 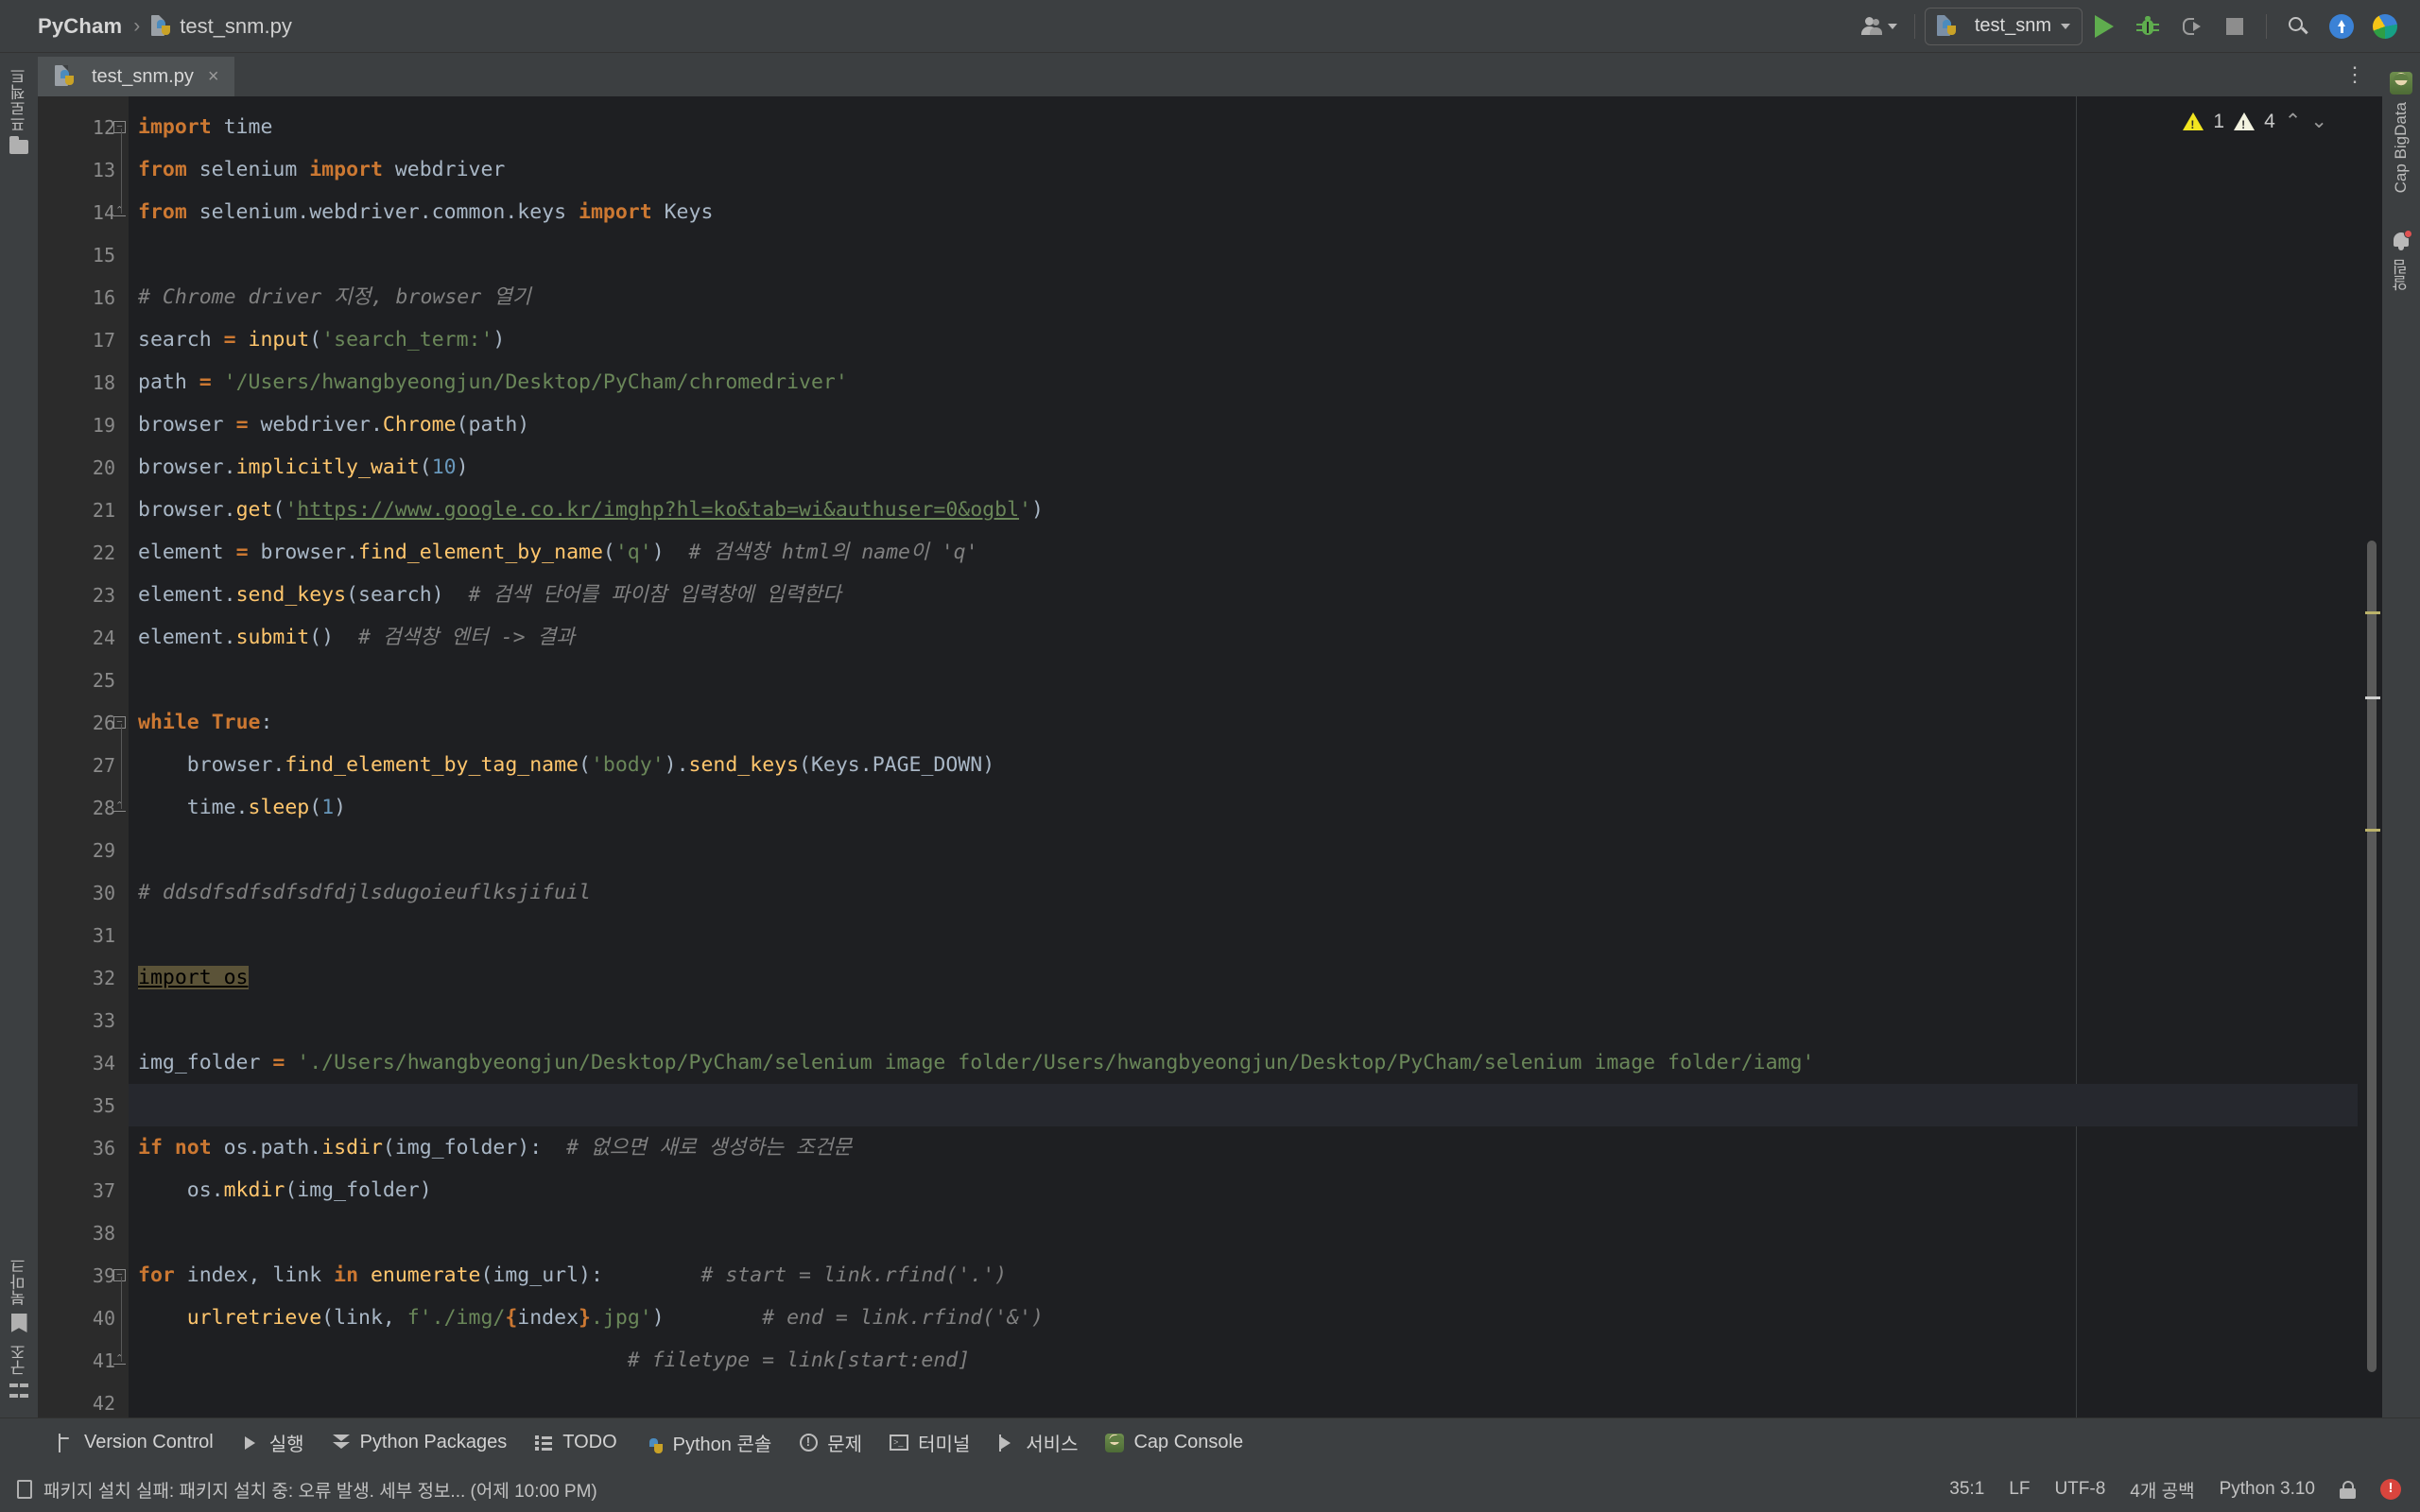 What do you see at coordinates (929, 1442) in the screenshot?
I see `bottom-tool-터미널: 터미널` at bounding box center [929, 1442].